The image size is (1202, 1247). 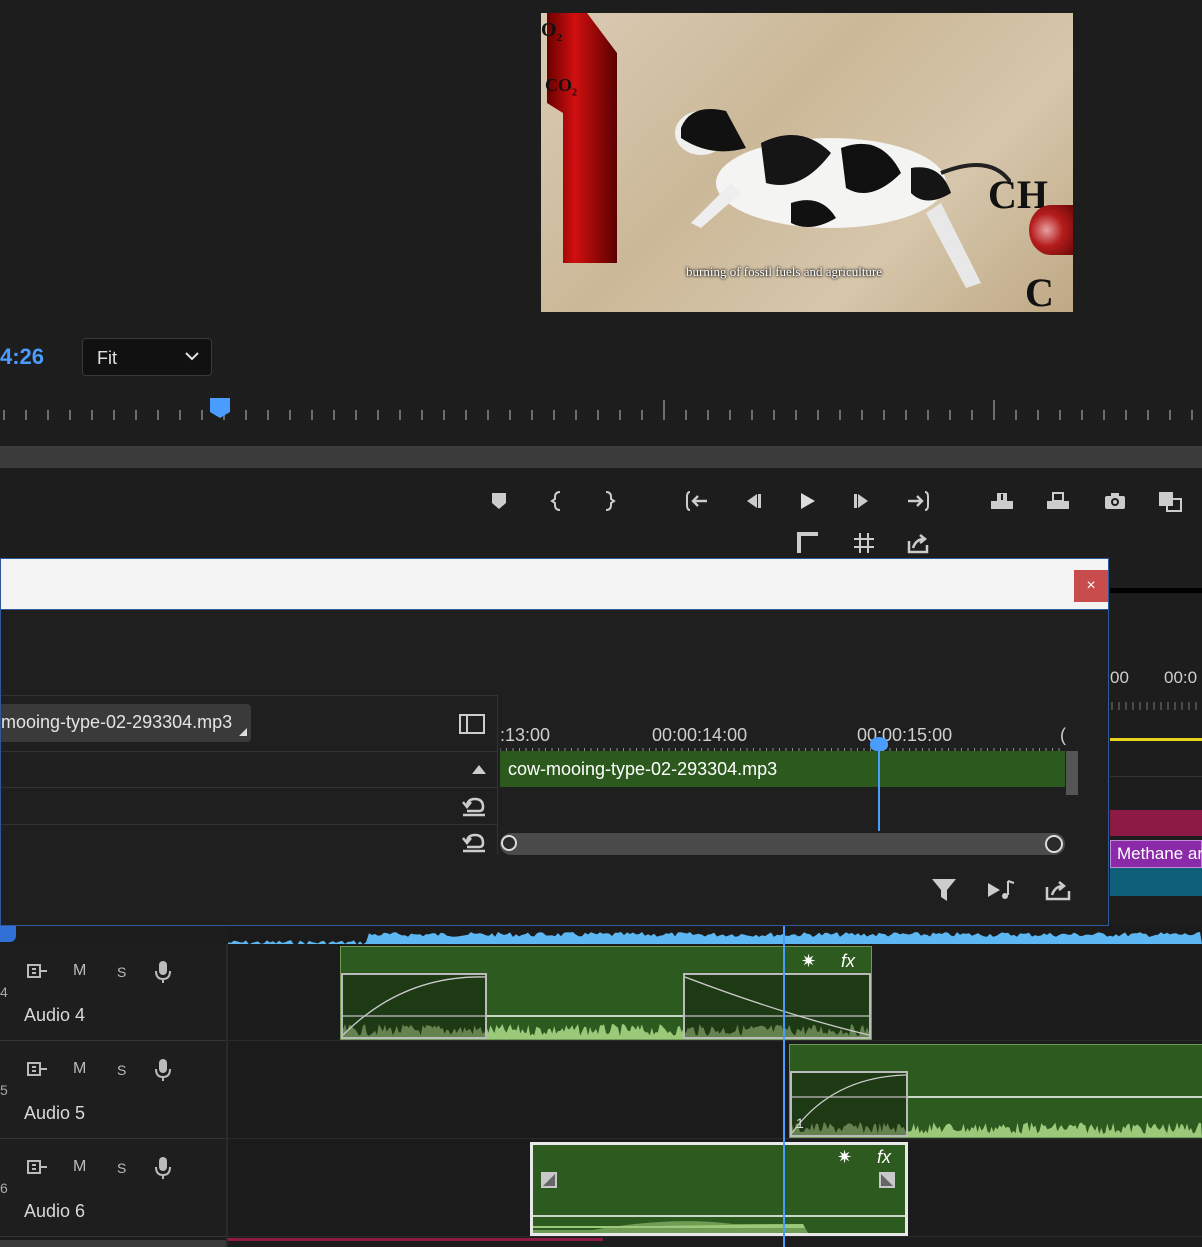 I want to click on step-back-icon, so click(x=753, y=501).